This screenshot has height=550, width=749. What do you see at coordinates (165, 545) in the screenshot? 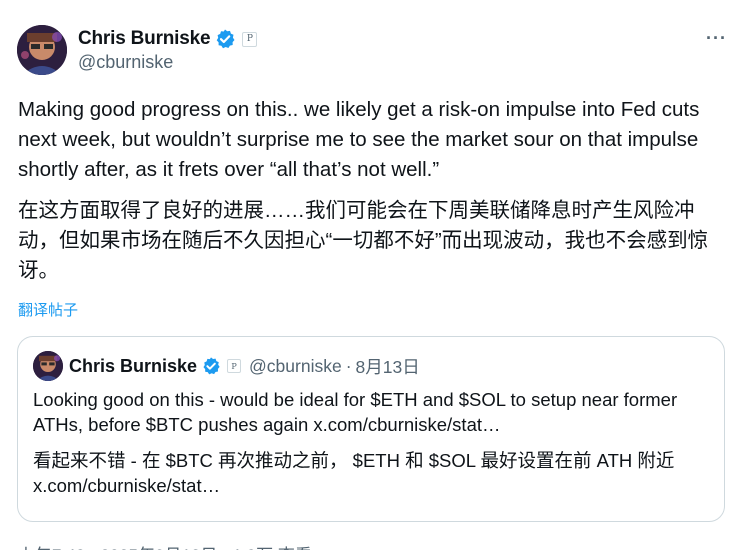
I see `tweet-timestamp: 上午7:48 · 2025年9月12日 · 1.9万 查看` at bounding box center [165, 545].